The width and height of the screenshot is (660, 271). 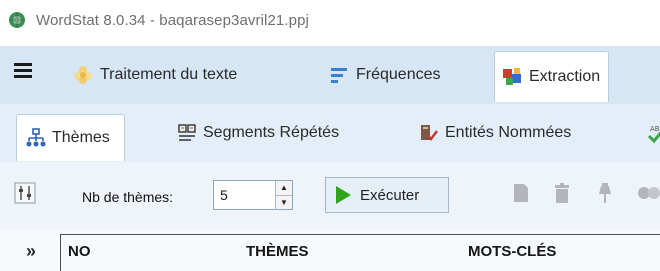 I want to click on subtab-label: Segments Répétés, so click(x=271, y=132).